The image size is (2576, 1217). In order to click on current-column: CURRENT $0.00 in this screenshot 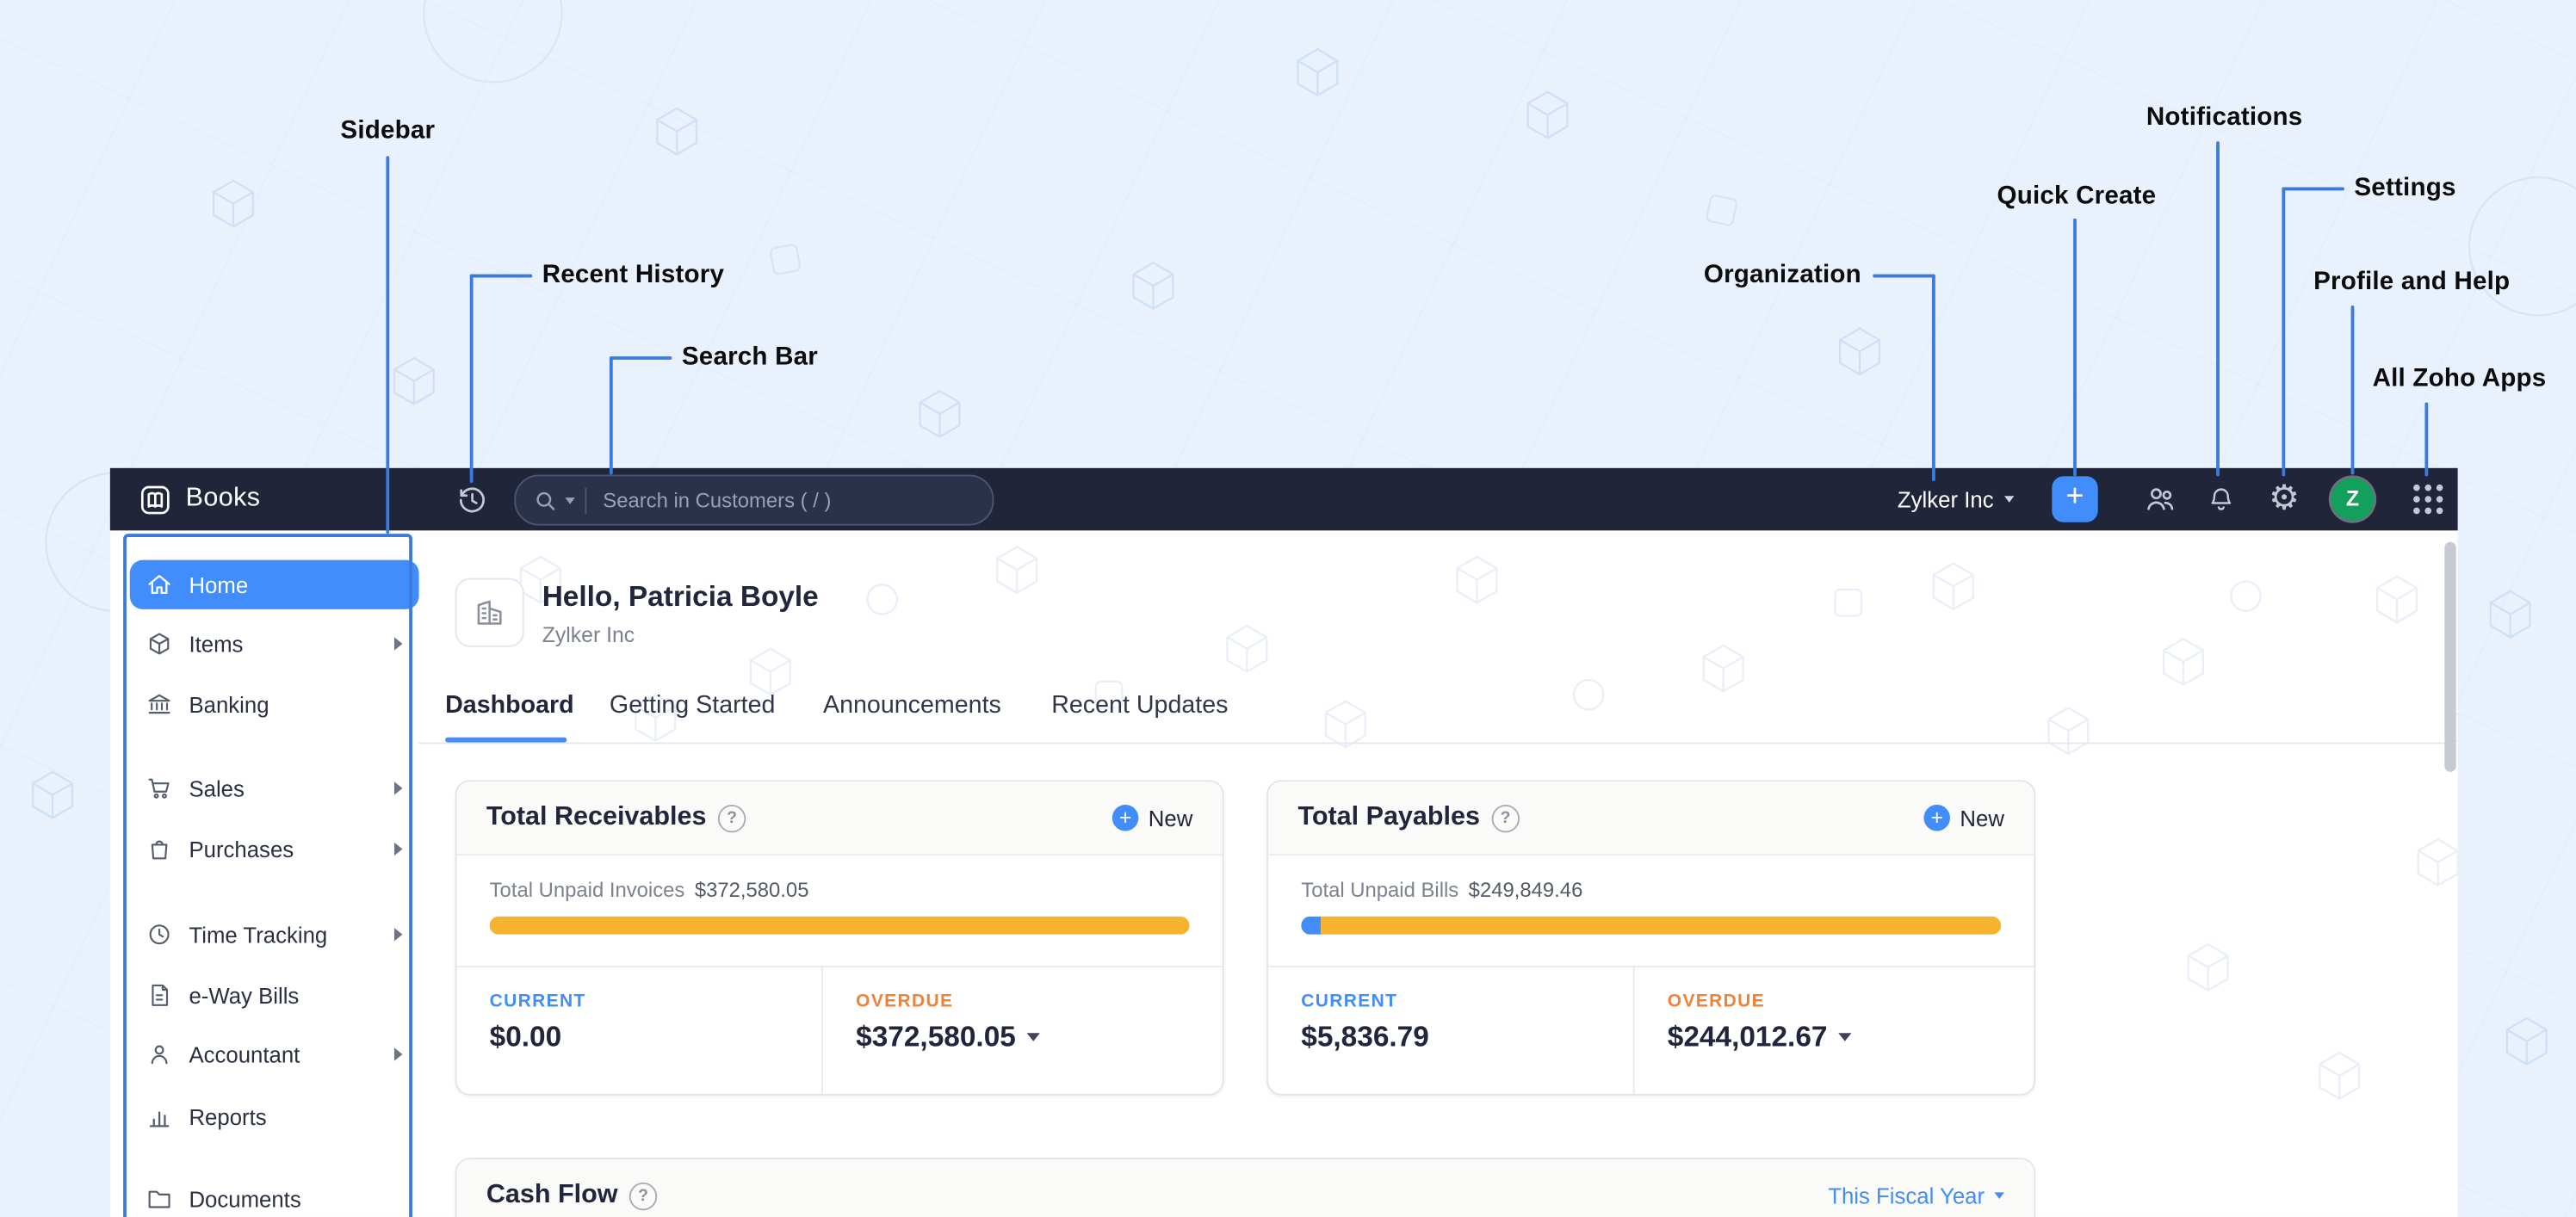, I will do `click(639, 1030)`.